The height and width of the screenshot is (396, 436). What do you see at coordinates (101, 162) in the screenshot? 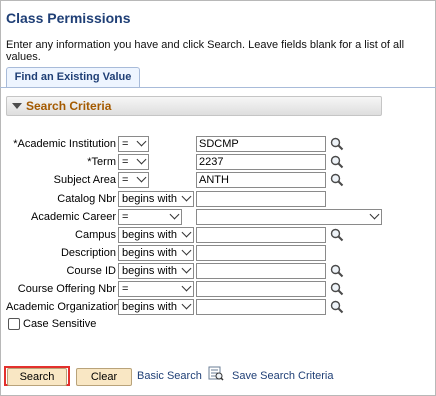
I see `term-label: *Term` at bounding box center [101, 162].